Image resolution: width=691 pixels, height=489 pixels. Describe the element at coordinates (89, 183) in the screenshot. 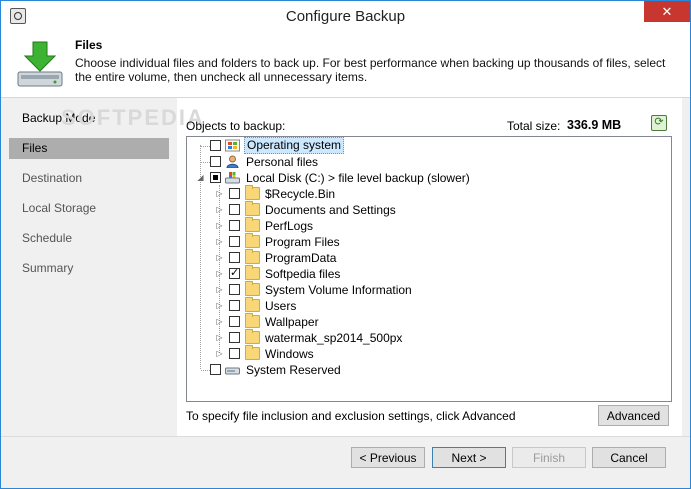

I see `step-destination: Destination` at that location.